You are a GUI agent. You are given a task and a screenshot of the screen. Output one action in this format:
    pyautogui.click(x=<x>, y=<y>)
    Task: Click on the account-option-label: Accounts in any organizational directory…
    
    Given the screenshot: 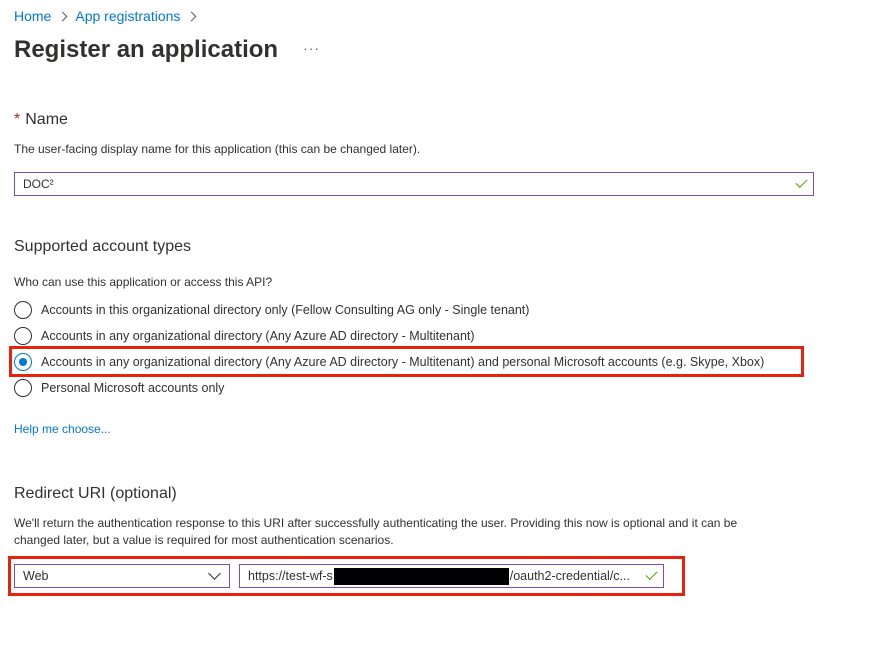 What is the action you would take?
    pyautogui.click(x=258, y=336)
    